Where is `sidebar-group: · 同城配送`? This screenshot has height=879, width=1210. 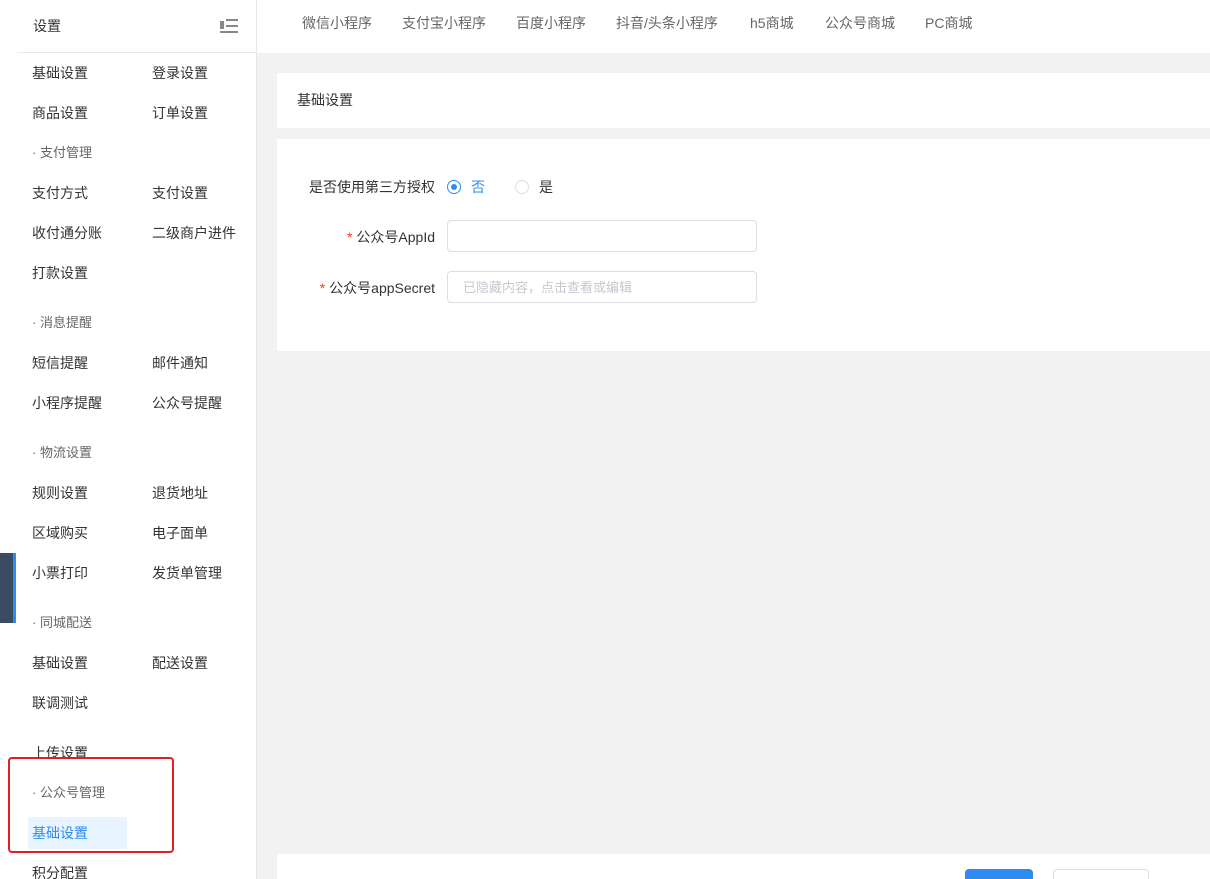 sidebar-group: · 同城配送 is located at coordinates (137, 623).